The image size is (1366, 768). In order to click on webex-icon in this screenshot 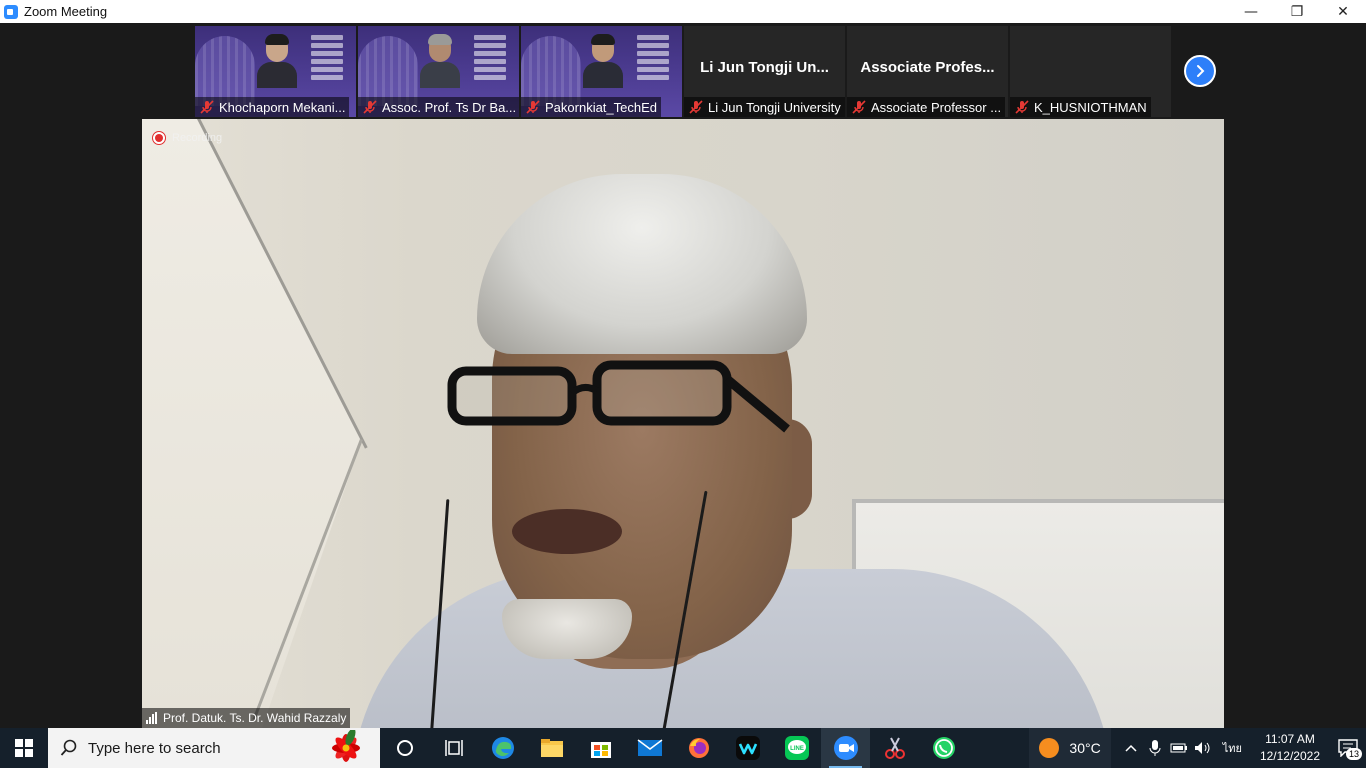, I will do `click(747, 748)`.